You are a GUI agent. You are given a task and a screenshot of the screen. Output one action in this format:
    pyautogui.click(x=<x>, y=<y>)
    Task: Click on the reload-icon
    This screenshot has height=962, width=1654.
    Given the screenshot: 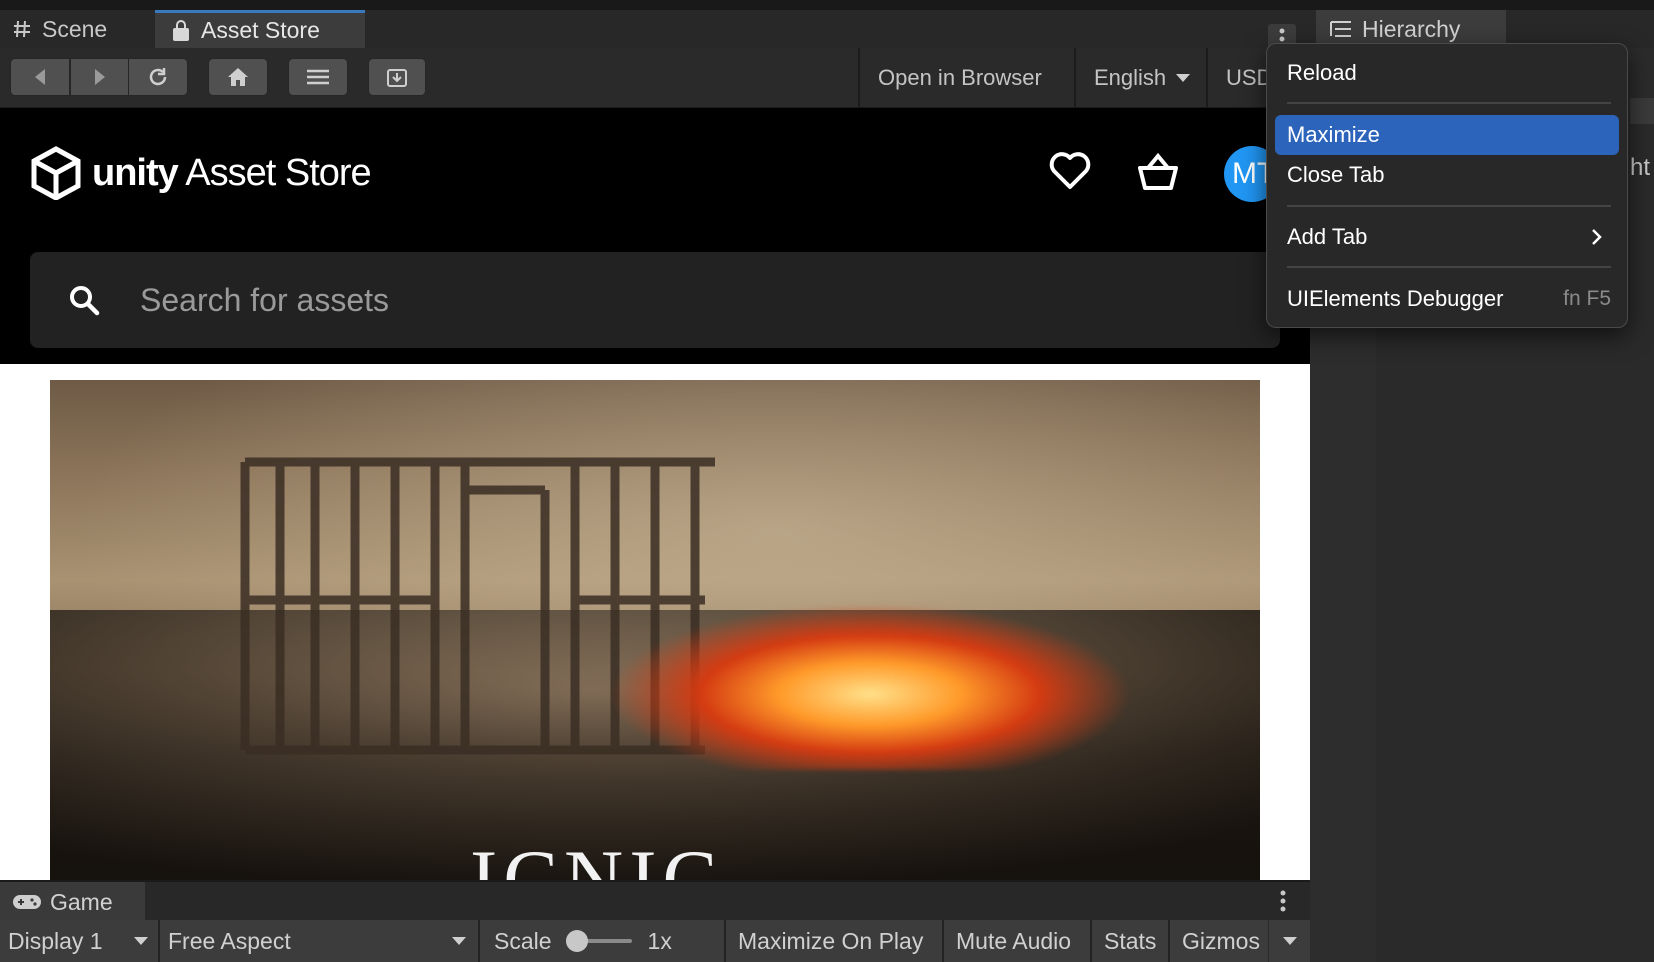 What is the action you would take?
    pyautogui.click(x=158, y=77)
    